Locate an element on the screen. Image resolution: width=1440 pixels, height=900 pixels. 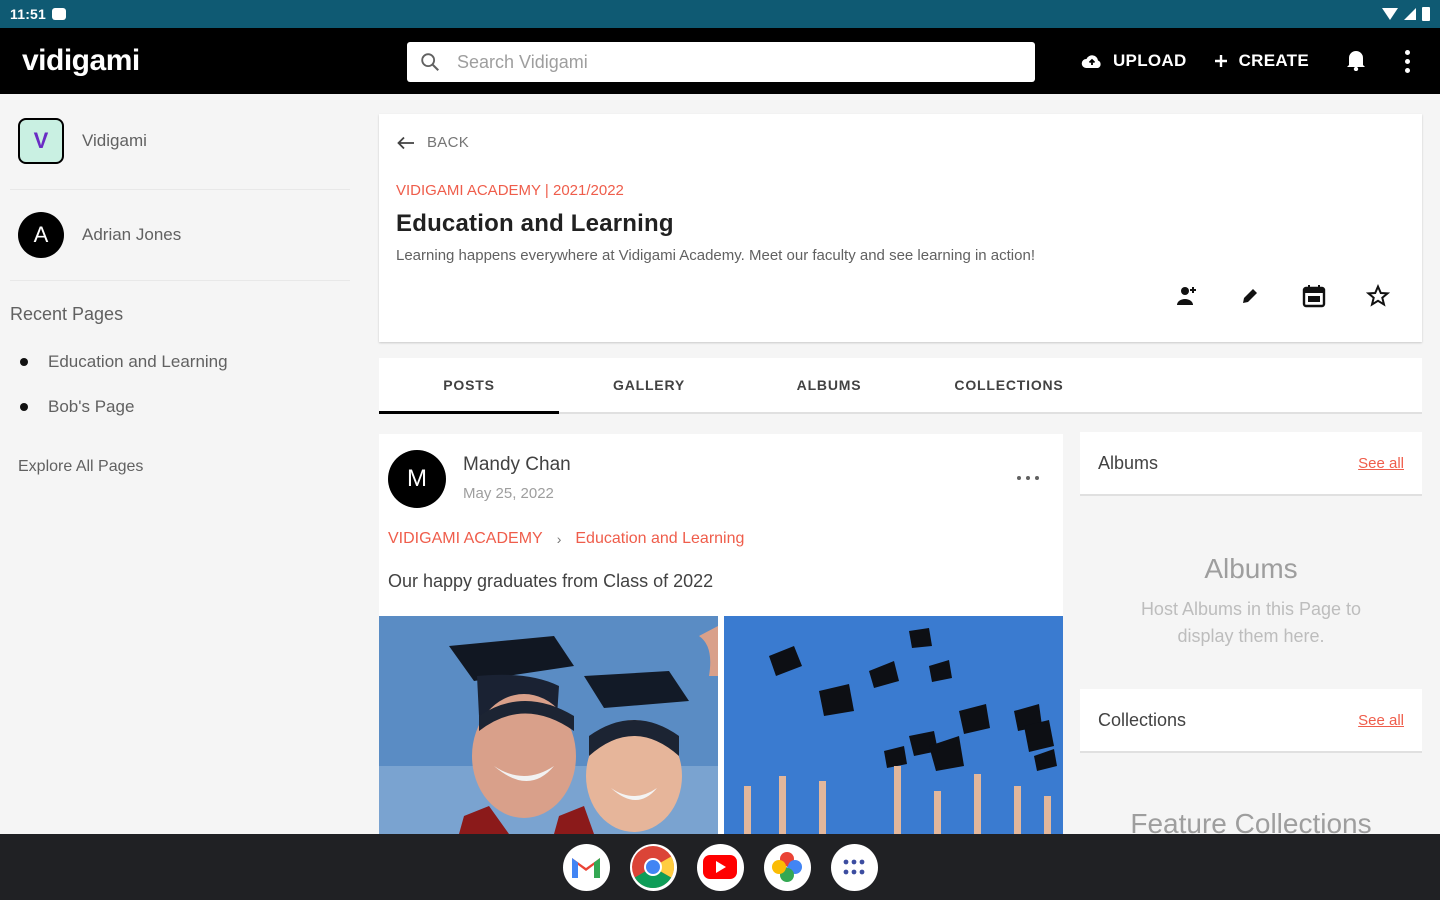
back-label: BACK is located at coordinates (448, 142).